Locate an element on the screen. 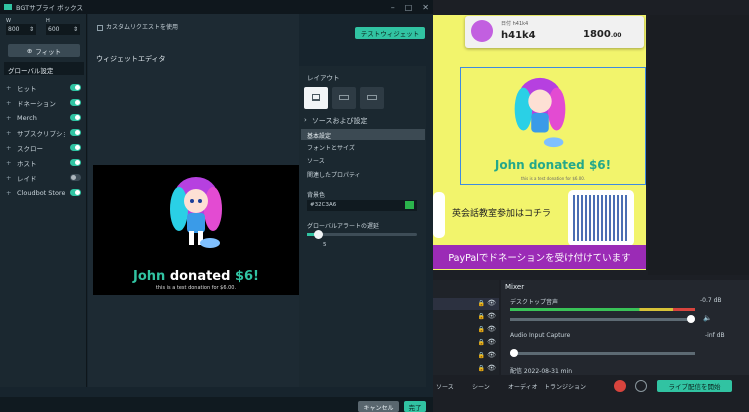 This screenshot has width=749, height=412. paypal-banner: PayPalでドネーションを受け付けています is located at coordinates (539, 257).